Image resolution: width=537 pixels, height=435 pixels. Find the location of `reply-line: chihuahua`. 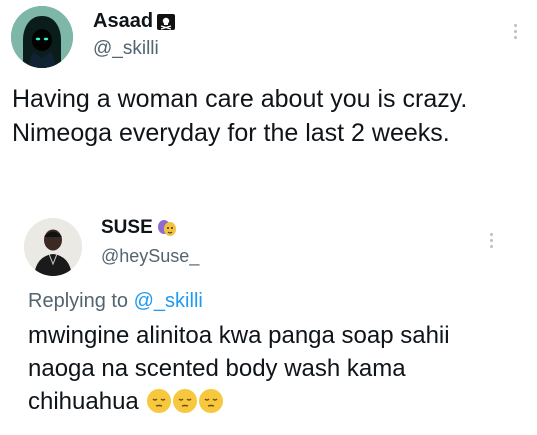

reply-line: chihuahua is located at coordinates (83, 401).